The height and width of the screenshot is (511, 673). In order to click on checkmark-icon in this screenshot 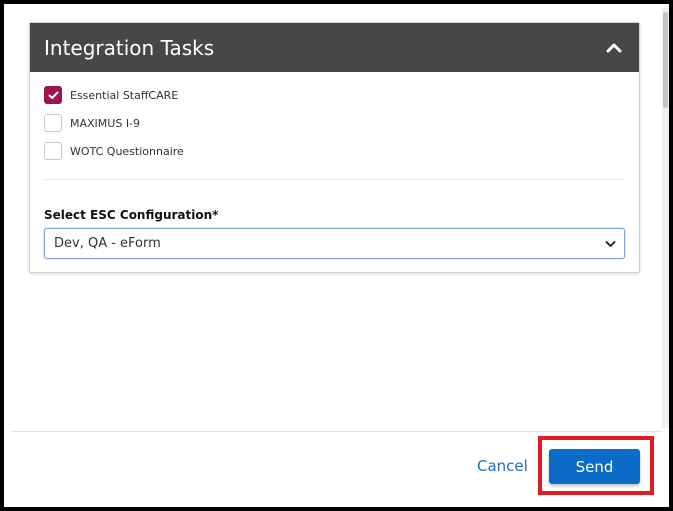, I will do `click(53, 95)`.